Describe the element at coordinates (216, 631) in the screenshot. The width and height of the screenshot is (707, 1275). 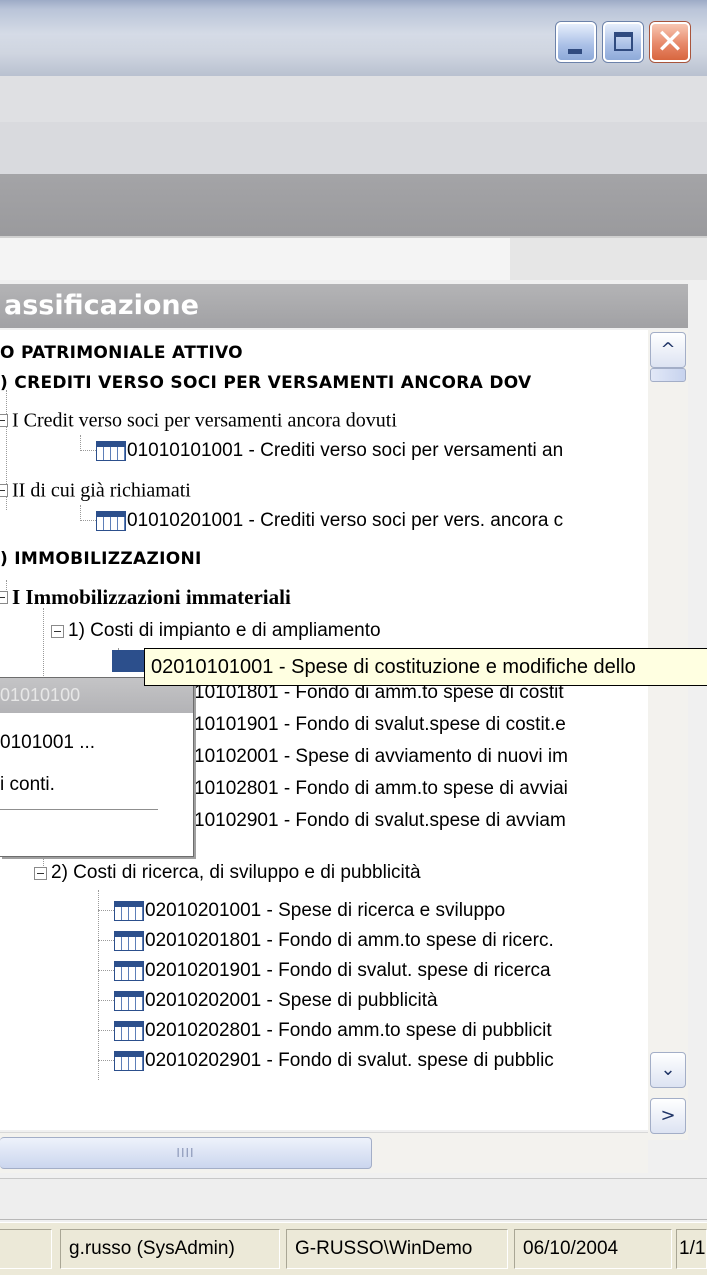
I see `tree-node-costi-impianto: 1) Costi di impianto e di ampliamento` at that location.